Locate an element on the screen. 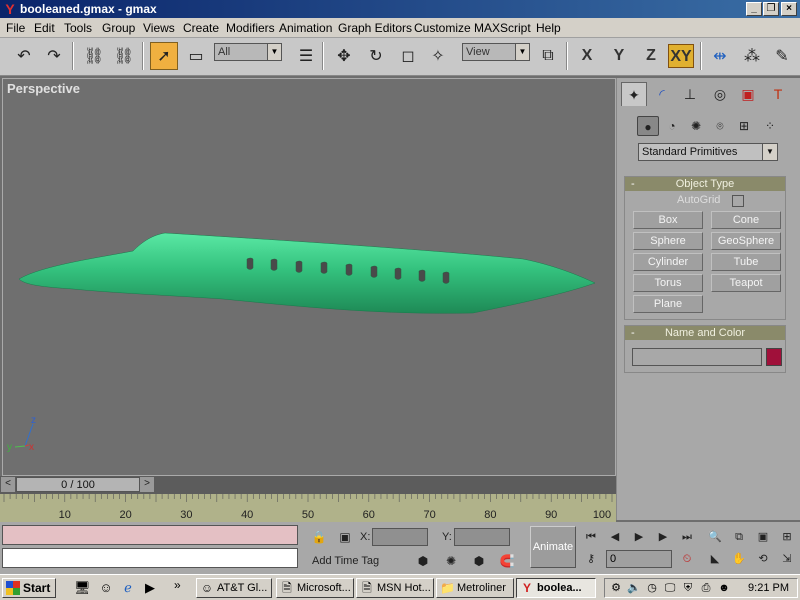 This screenshot has width=800, height=600. go-to-start-icon: ⏮ is located at coordinates (591, 537).